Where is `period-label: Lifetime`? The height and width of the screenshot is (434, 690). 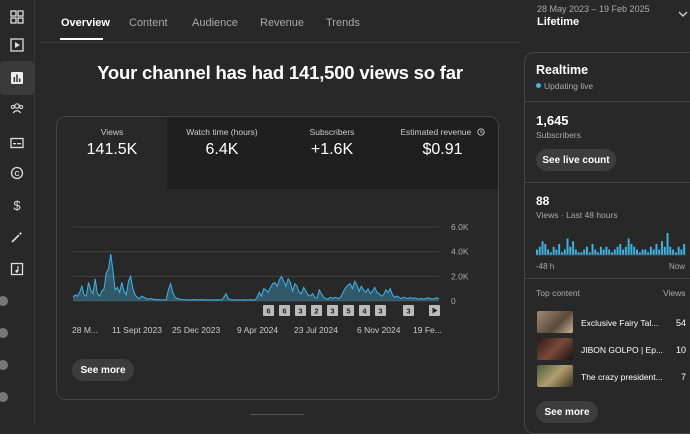 period-label: Lifetime is located at coordinates (558, 22).